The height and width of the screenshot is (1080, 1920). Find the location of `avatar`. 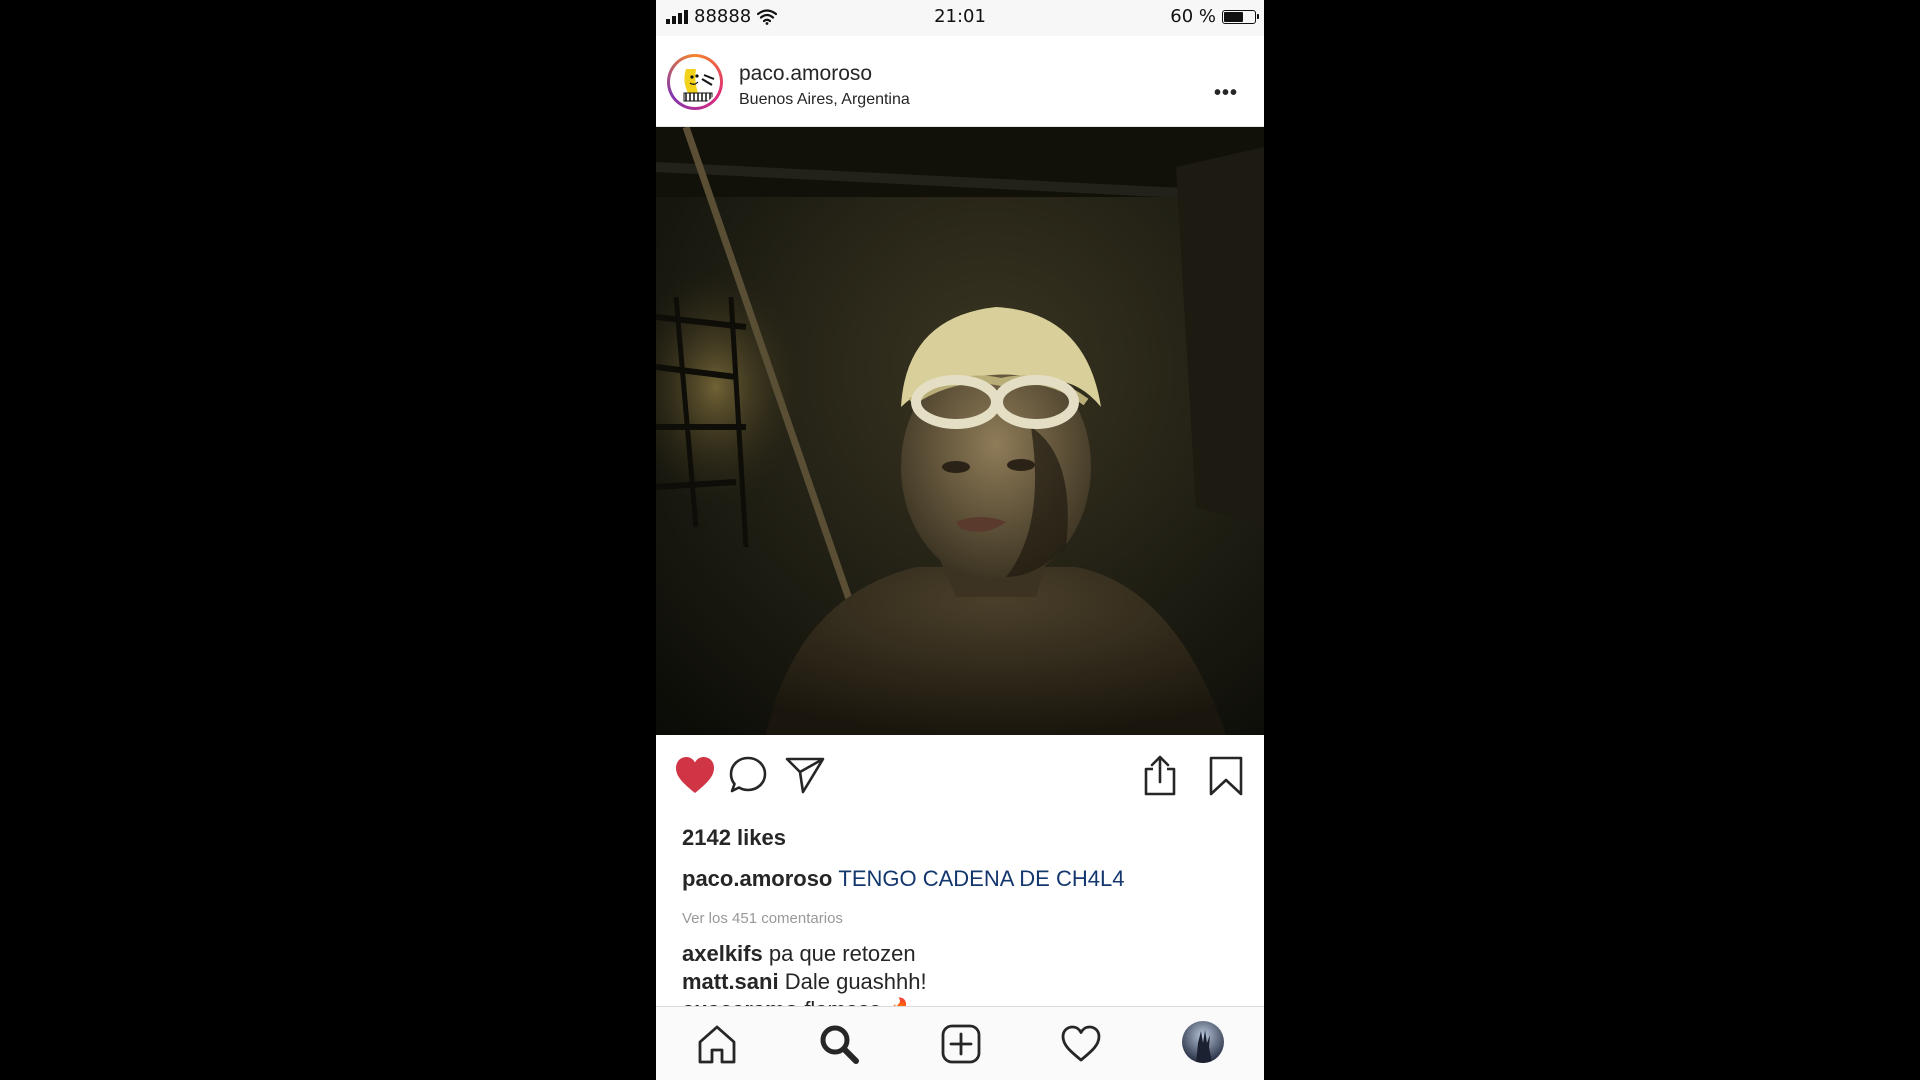

avatar is located at coordinates (695, 82).